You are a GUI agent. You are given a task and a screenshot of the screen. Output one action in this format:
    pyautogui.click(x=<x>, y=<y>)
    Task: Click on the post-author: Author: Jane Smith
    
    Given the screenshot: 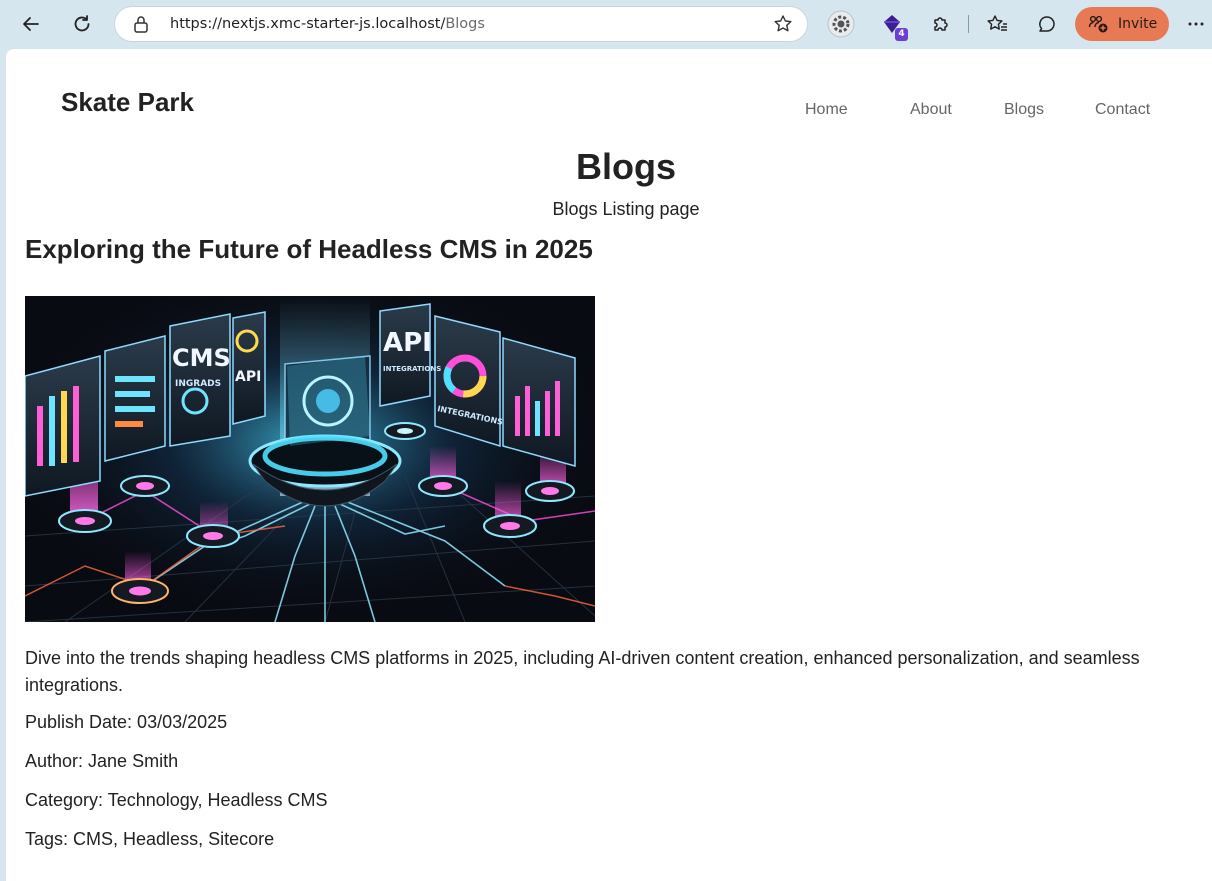 What is the action you would take?
    pyautogui.click(x=102, y=761)
    